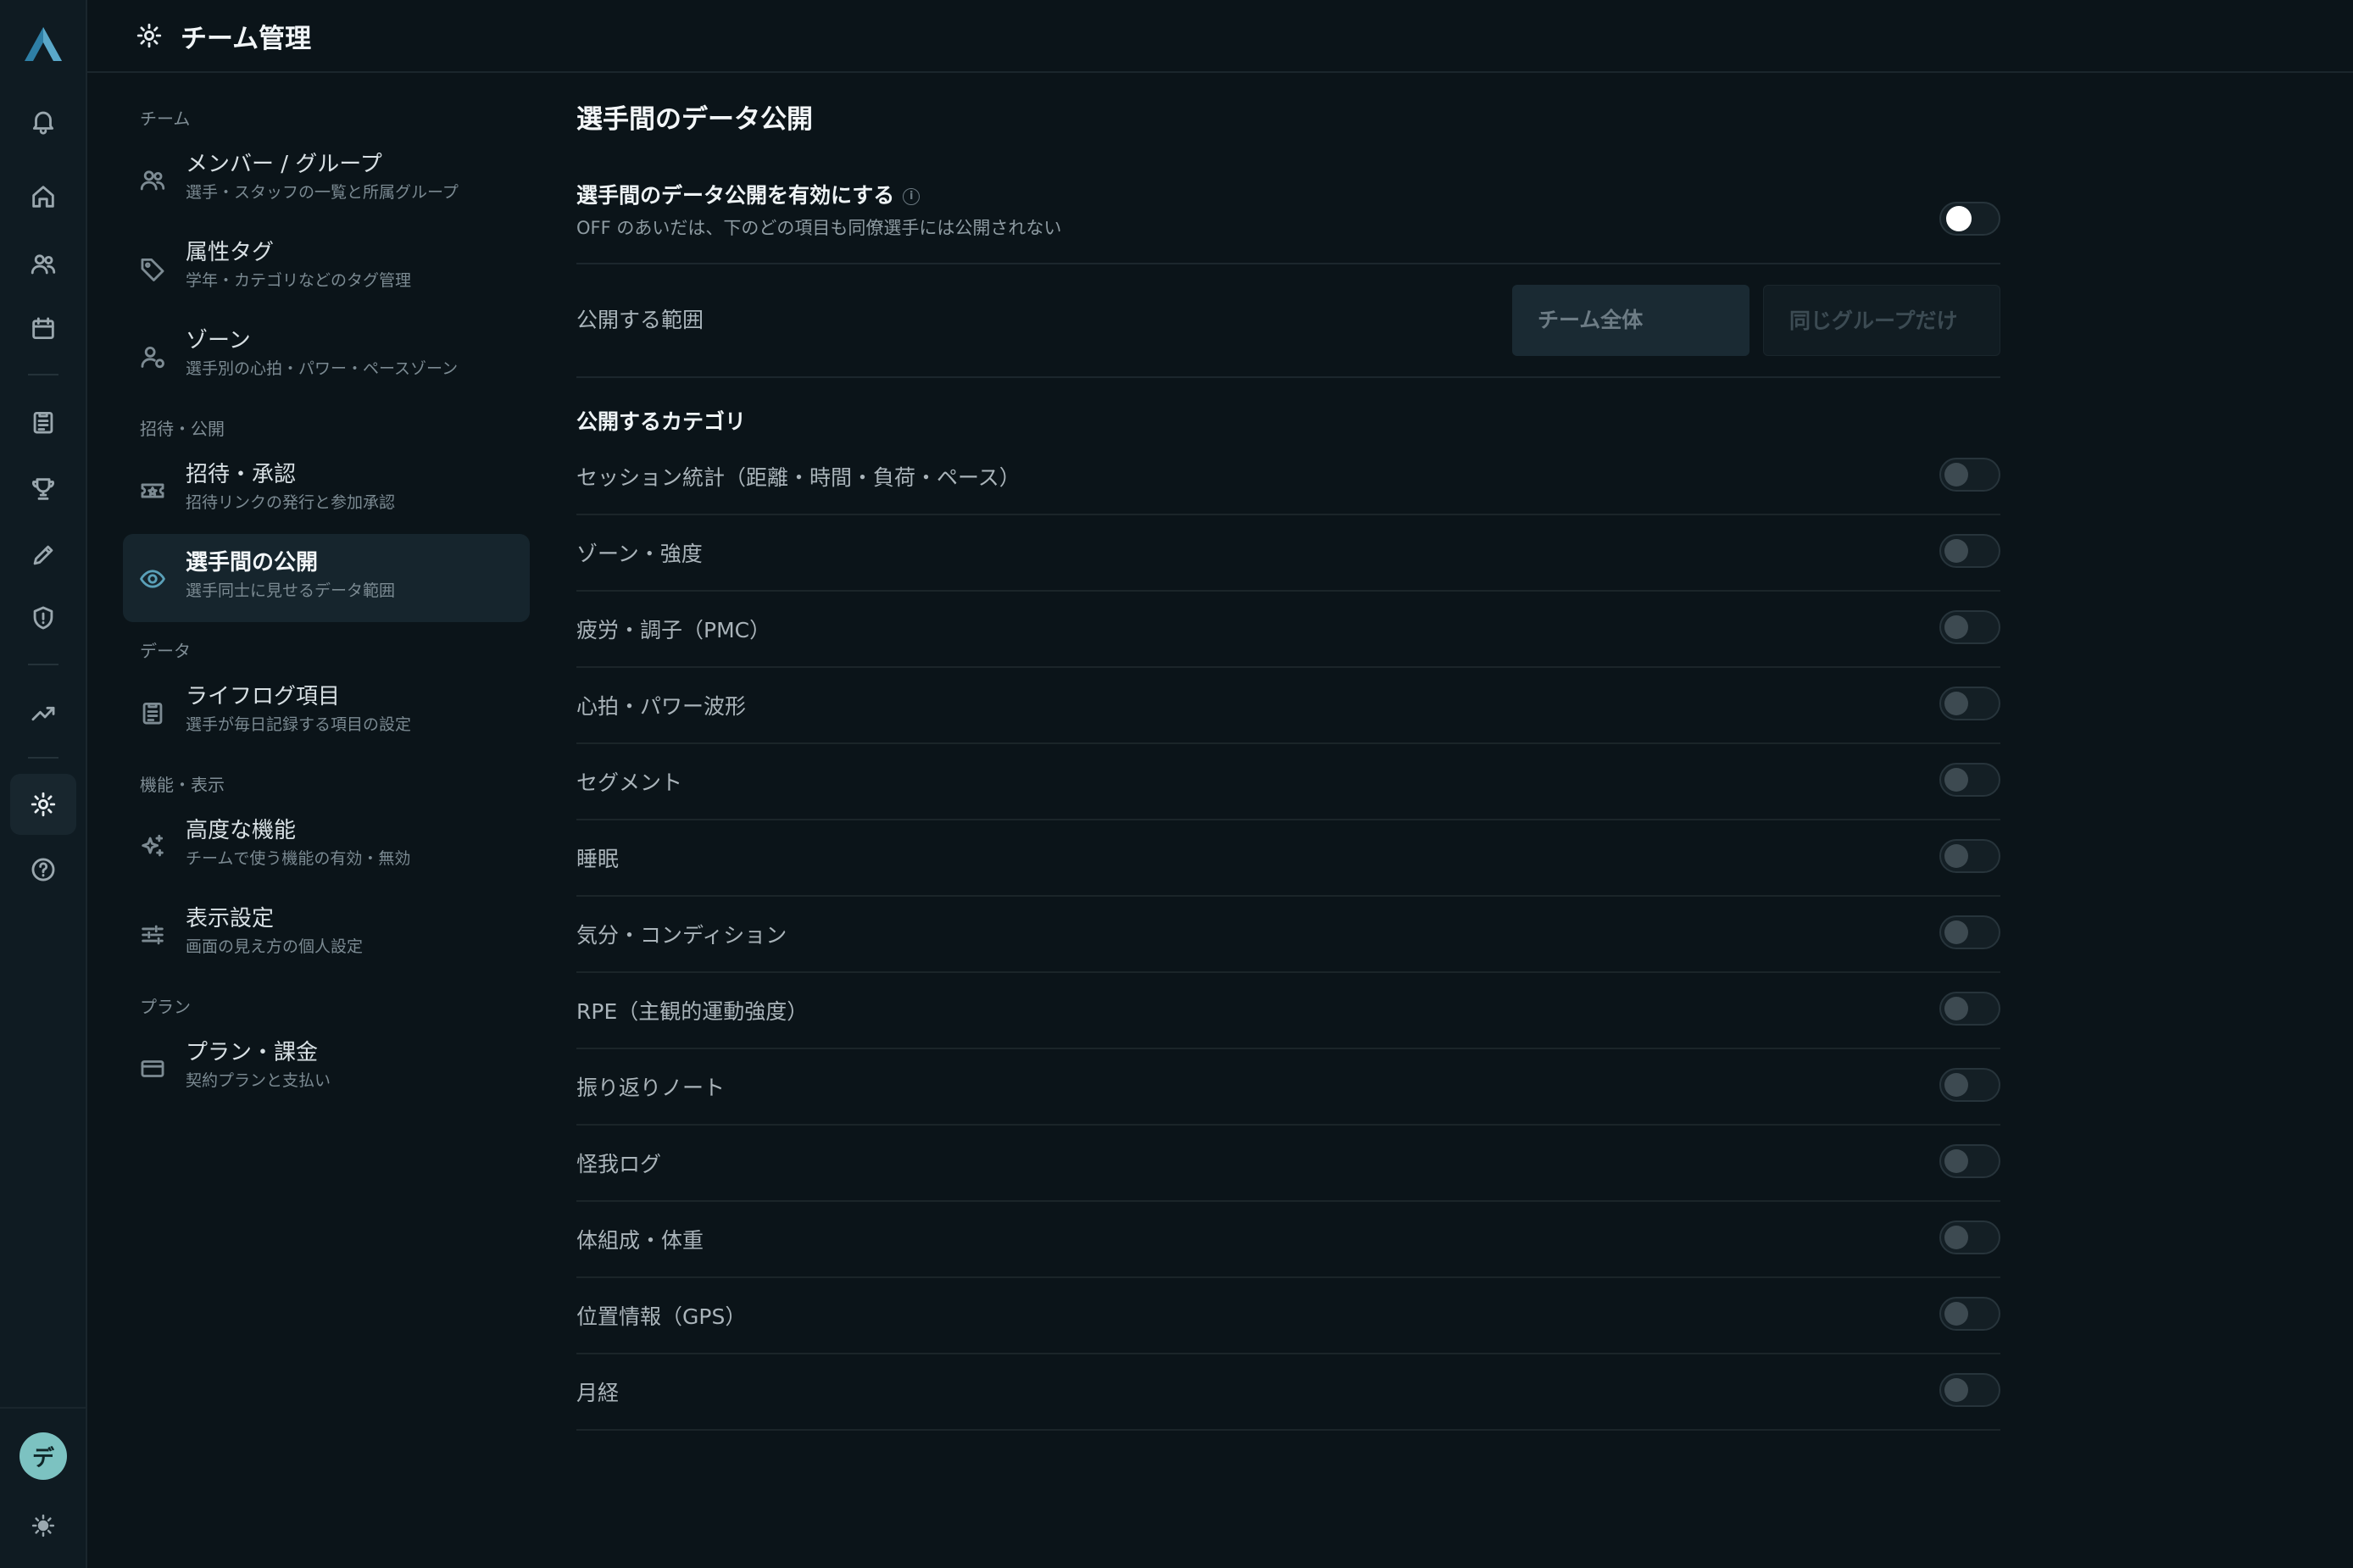  What do you see at coordinates (694, 119) in the screenshot?
I see `section-title: 選手間のデータ公開` at bounding box center [694, 119].